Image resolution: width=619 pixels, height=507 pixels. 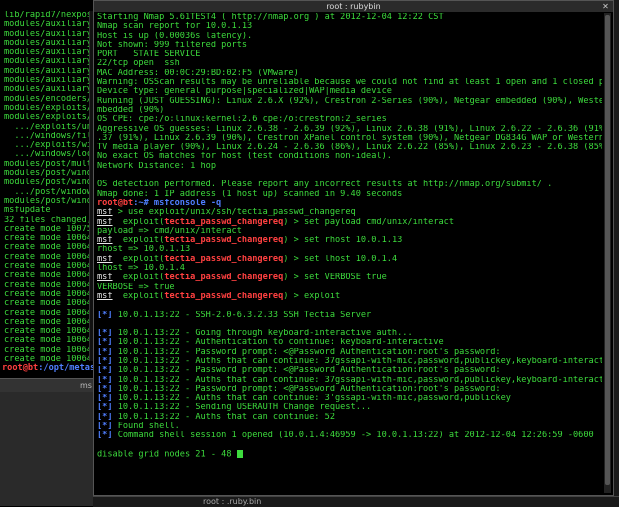 What do you see at coordinates (50, 118) in the screenshot?
I see `background-terminal-line: modules/exploits/un` at bounding box center [50, 118].